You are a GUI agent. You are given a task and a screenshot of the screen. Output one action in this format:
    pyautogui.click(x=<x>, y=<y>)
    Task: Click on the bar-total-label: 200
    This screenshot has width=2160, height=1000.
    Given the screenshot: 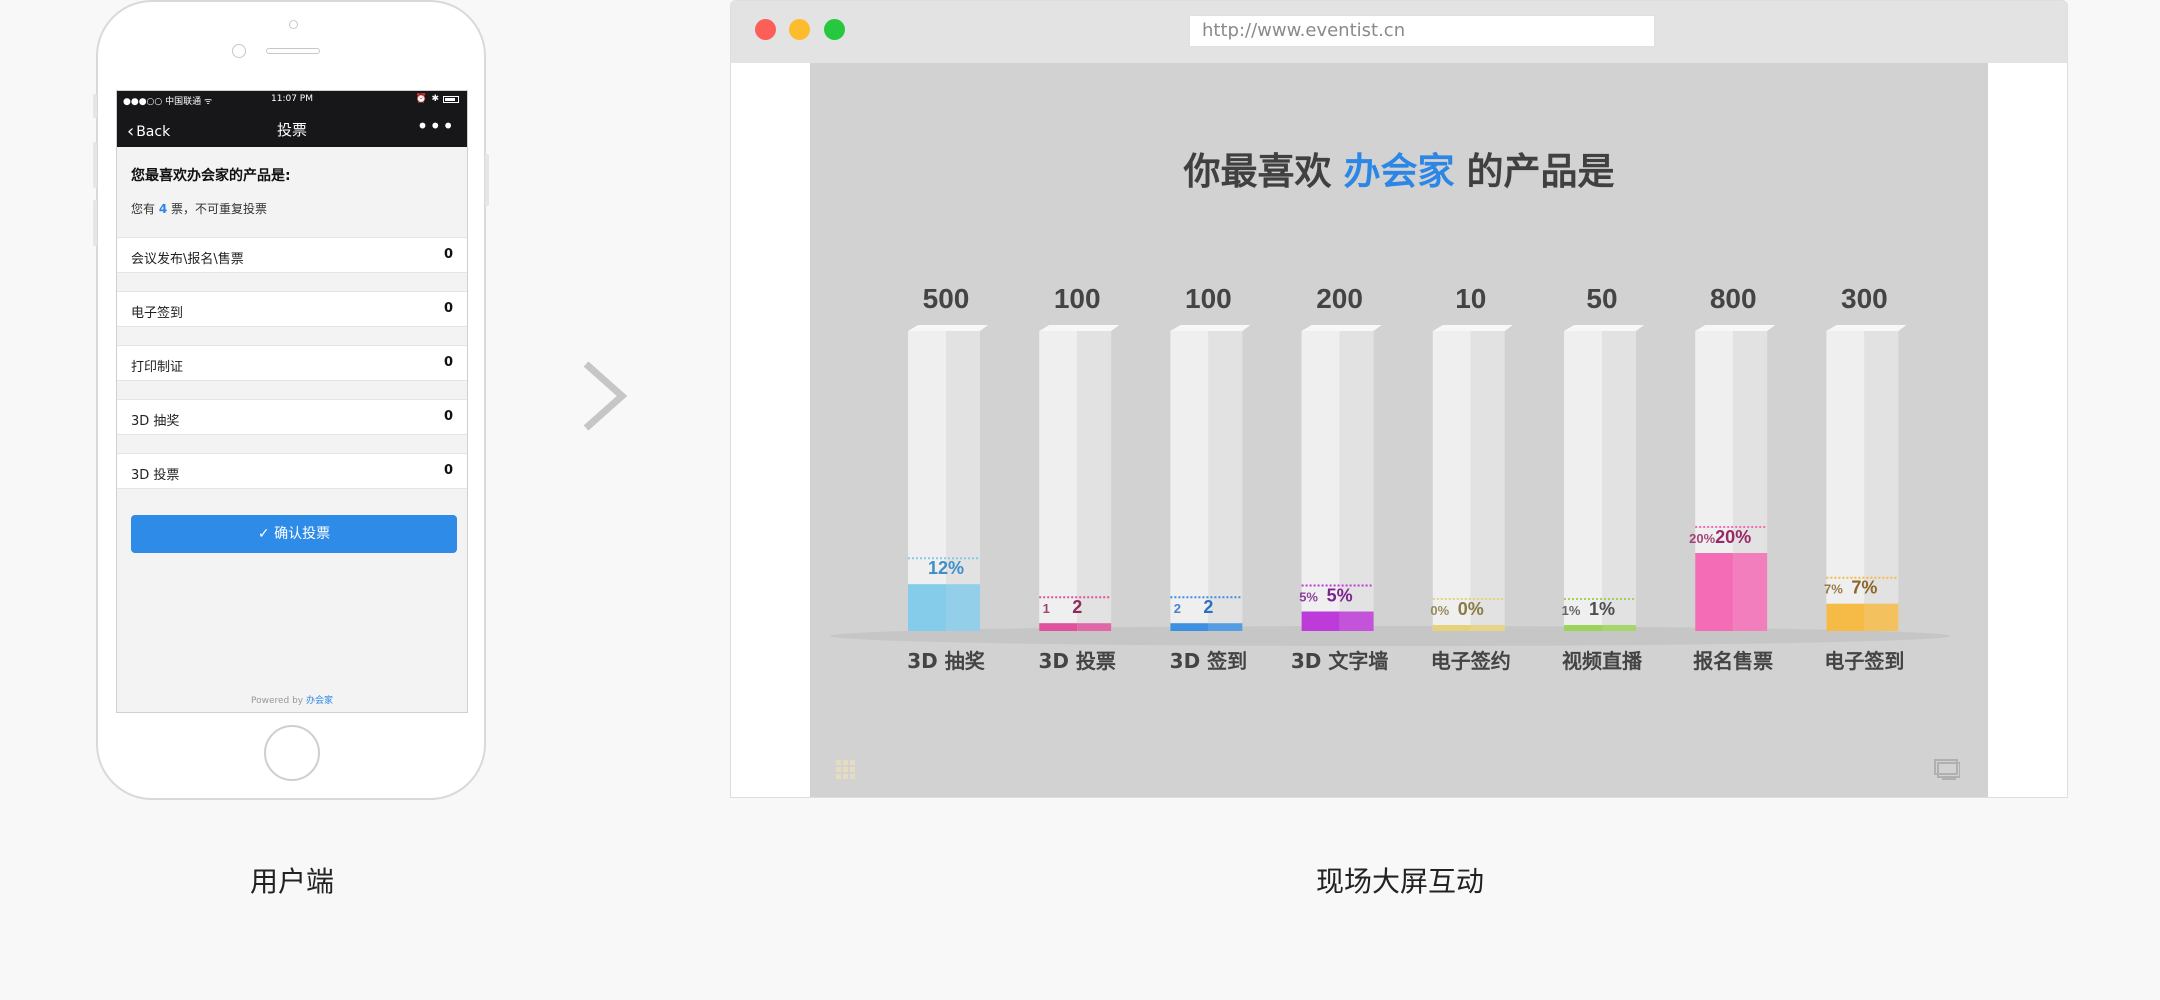 What is the action you would take?
    pyautogui.click(x=1339, y=298)
    